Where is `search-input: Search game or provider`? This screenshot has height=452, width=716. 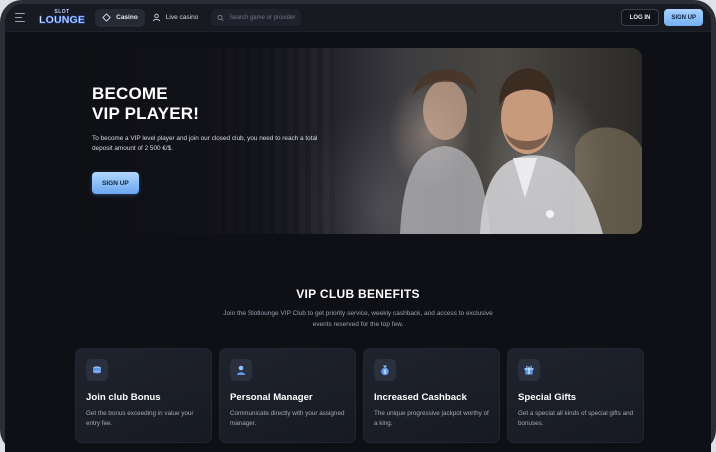
search-input: Search game or provider is located at coordinates (256, 17).